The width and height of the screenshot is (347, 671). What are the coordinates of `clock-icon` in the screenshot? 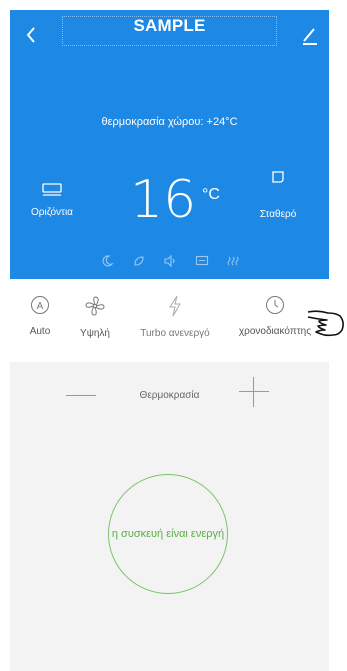 It's located at (275, 305).